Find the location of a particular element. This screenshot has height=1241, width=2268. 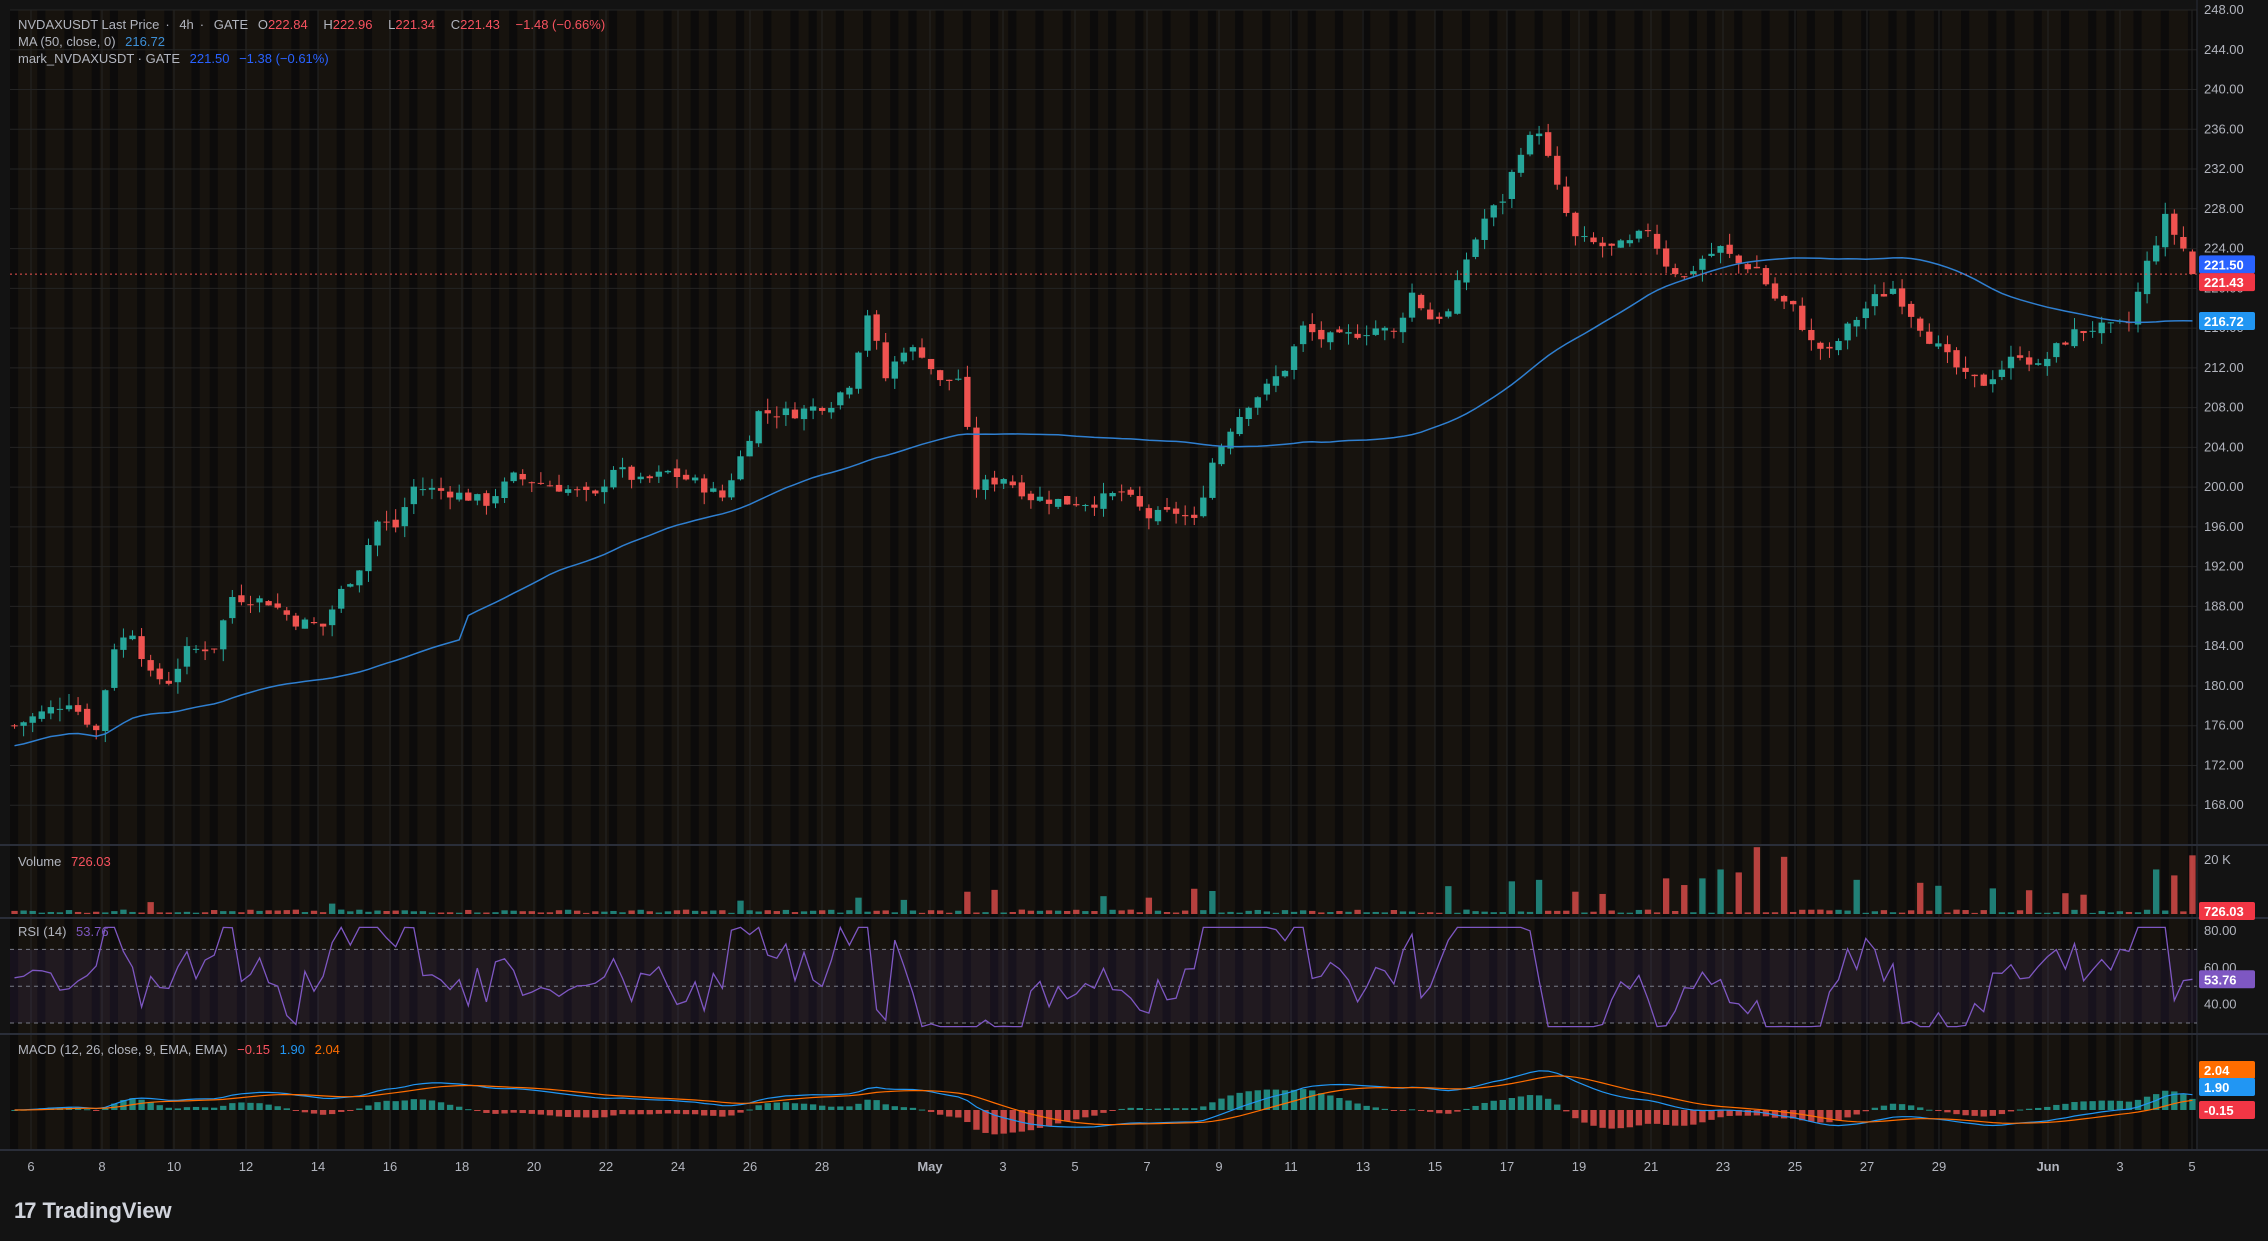

macd-label: MACD (12, 26, close, 9, EMA, EMA) is located at coordinates (123, 1049).